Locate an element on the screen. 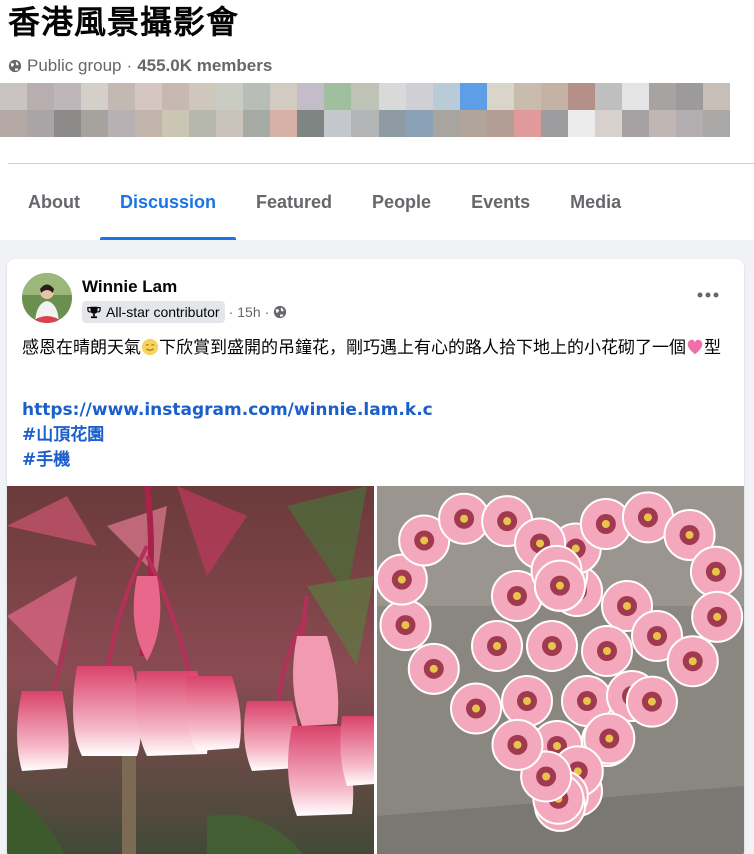 Image resolution: width=754 pixels, height=854 pixels. group-title: 香港風景攝影會 is located at coordinates (123, 22).